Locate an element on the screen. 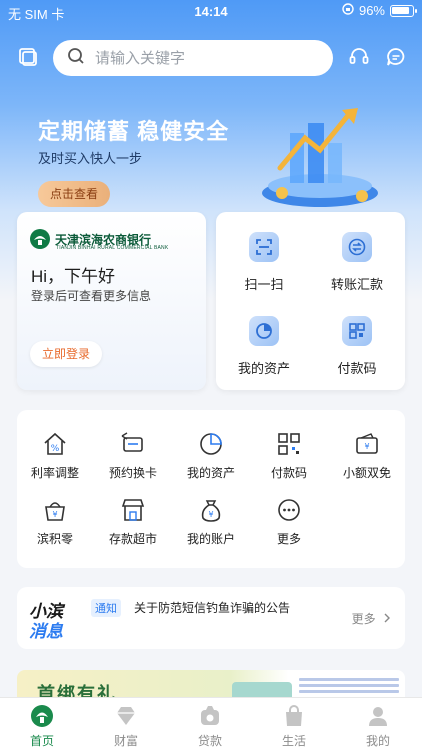 The image size is (422, 750). quick-label: 扫一扫 is located at coordinates (264, 284).